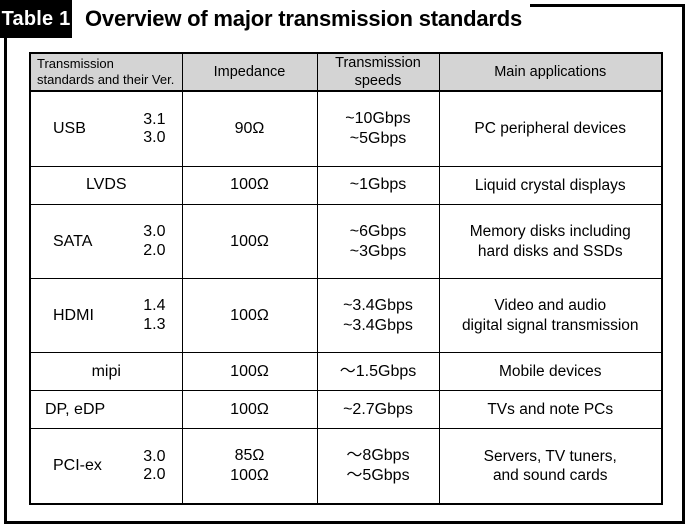 This screenshot has height=528, width=689. What do you see at coordinates (106, 315) in the screenshot?
I see `standard-cell-content: HDMI 1.4 1.3` at bounding box center [106, 315].